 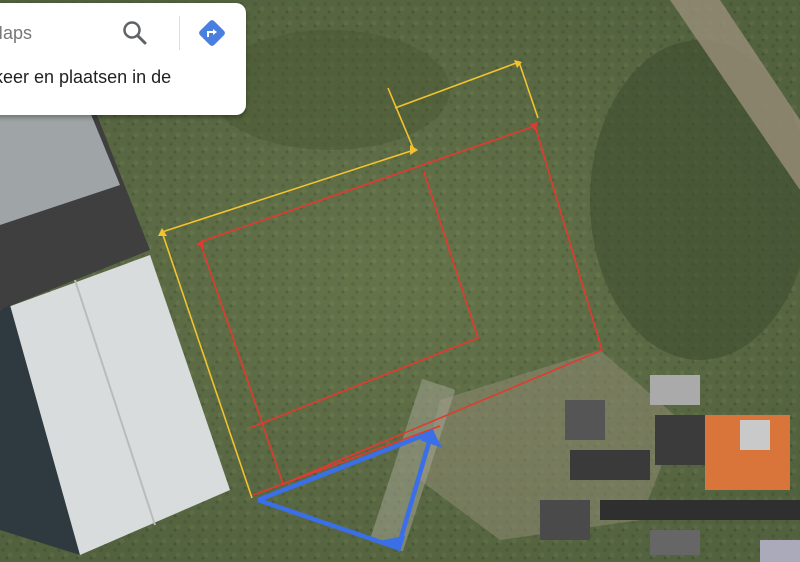 What do you see at coordinates (330, 90) in the screenshot?
I see `dark-bush` at bounding box center [330, 90].